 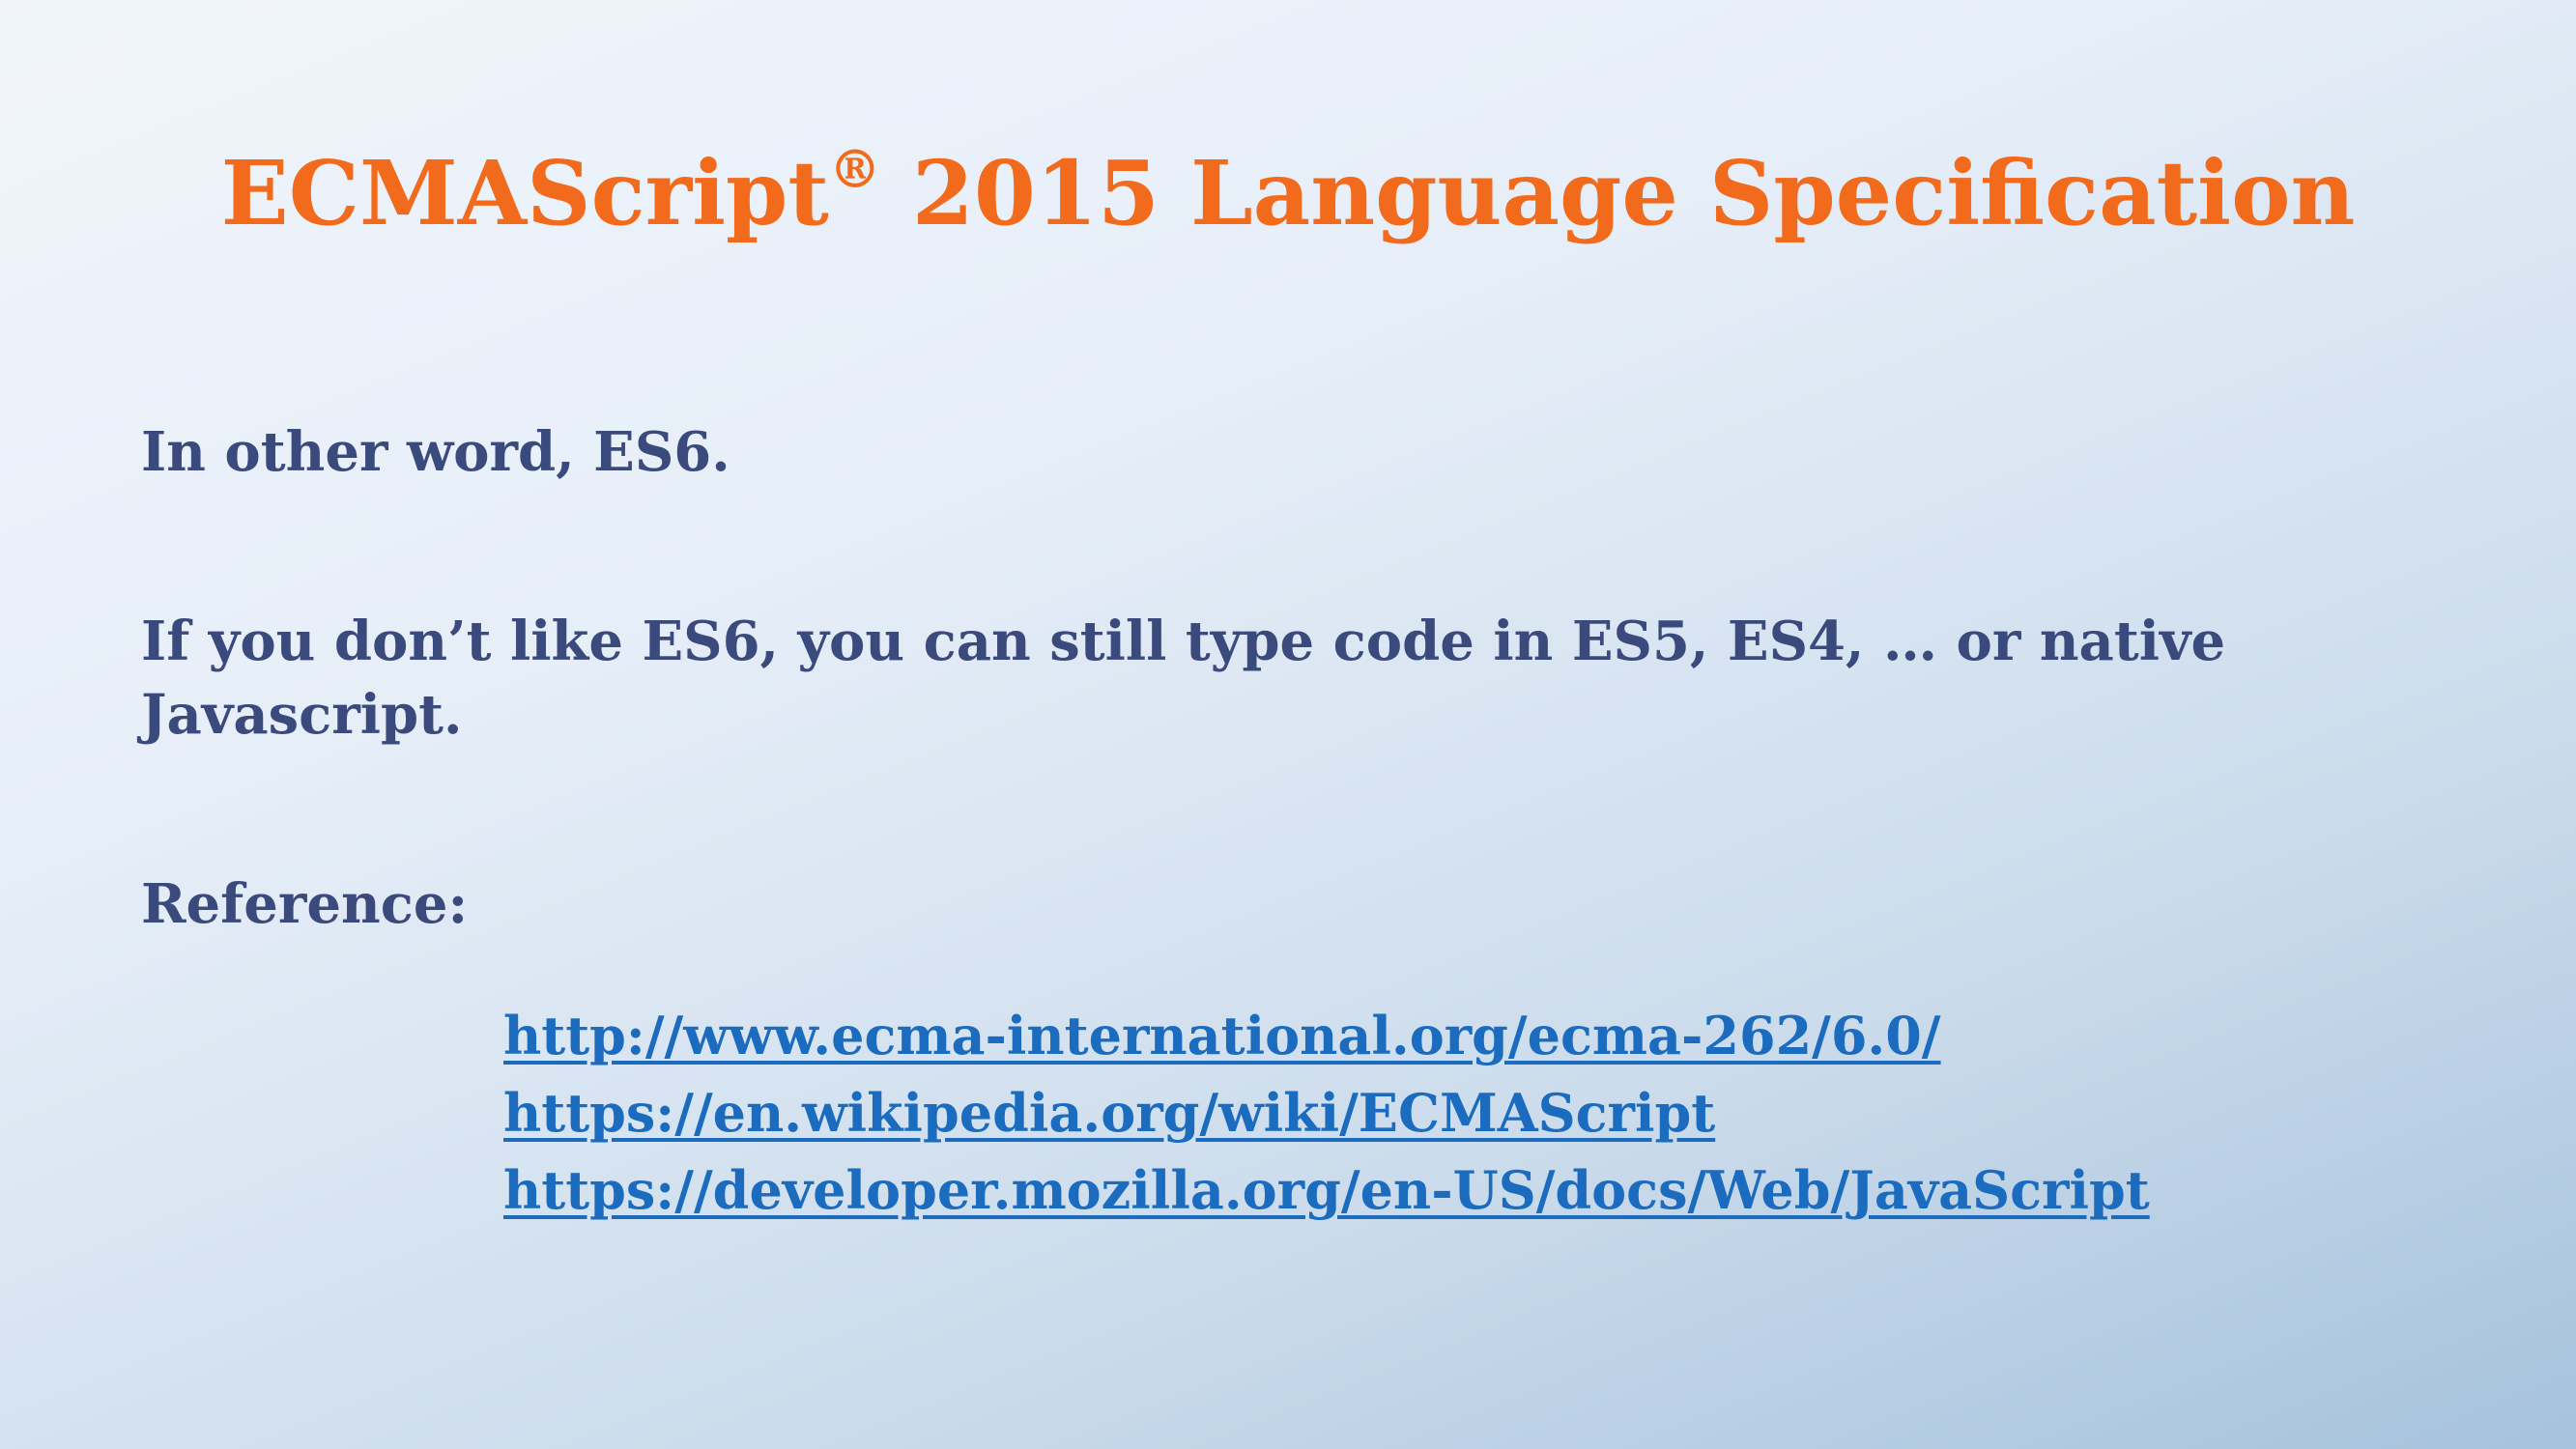 What do you see at coordinates (1618, 193) in the screenshot?
I see `slide-title-rest: 2015 Language Specification` at bounding box center [1618, 193].